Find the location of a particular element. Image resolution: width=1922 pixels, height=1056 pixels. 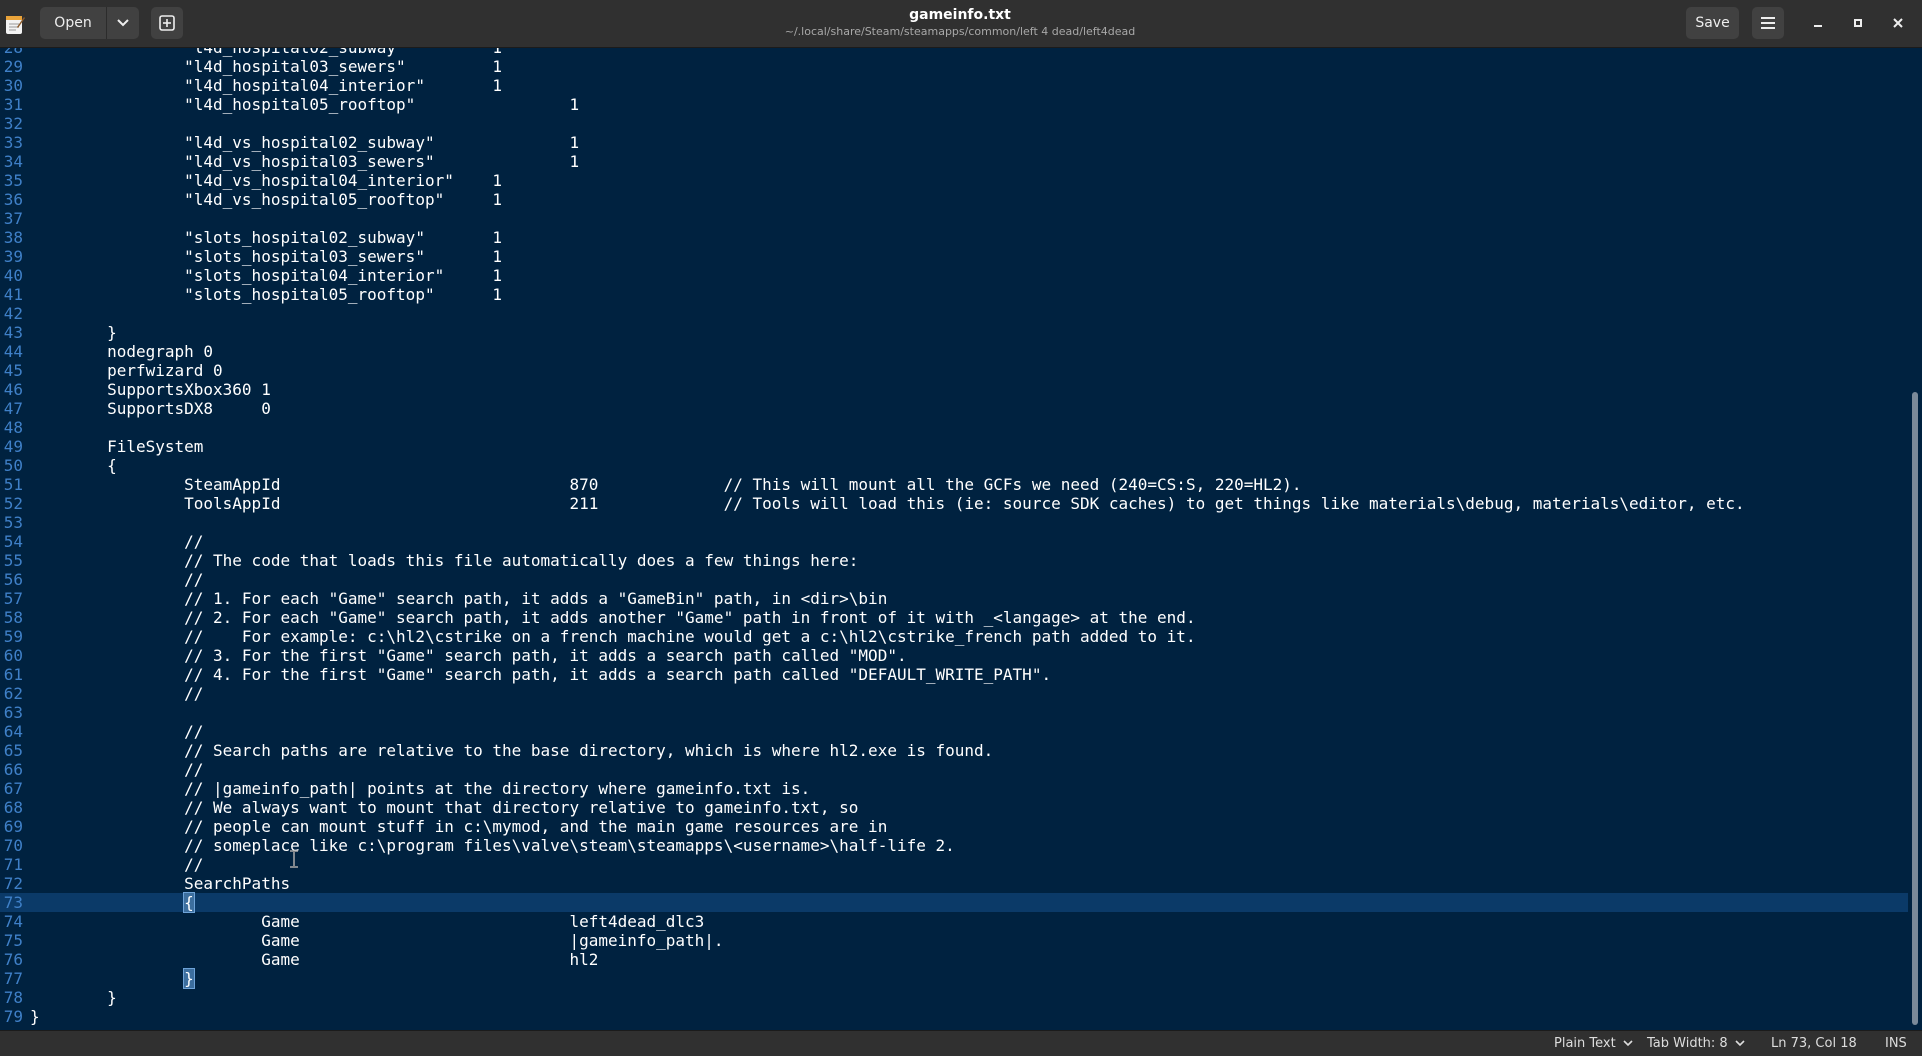

line-number: 52 is located at coordinates (13, 503).